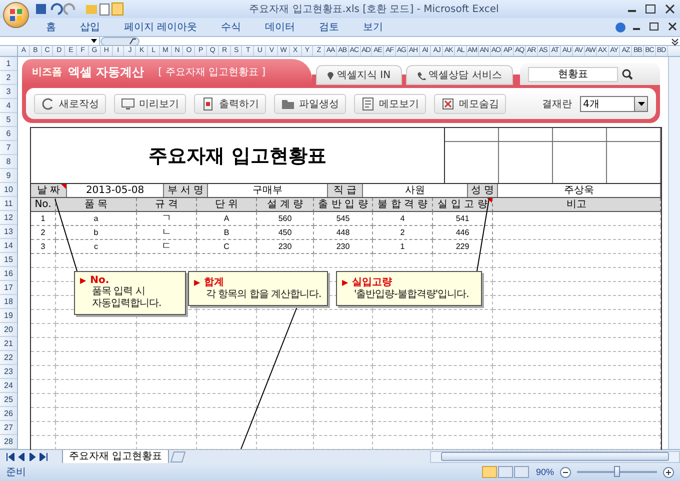  What do you see at coordinates (329, 27) in the screenshot?
I see `ribbon-tab: 검토` at bounding box center [329, 27].